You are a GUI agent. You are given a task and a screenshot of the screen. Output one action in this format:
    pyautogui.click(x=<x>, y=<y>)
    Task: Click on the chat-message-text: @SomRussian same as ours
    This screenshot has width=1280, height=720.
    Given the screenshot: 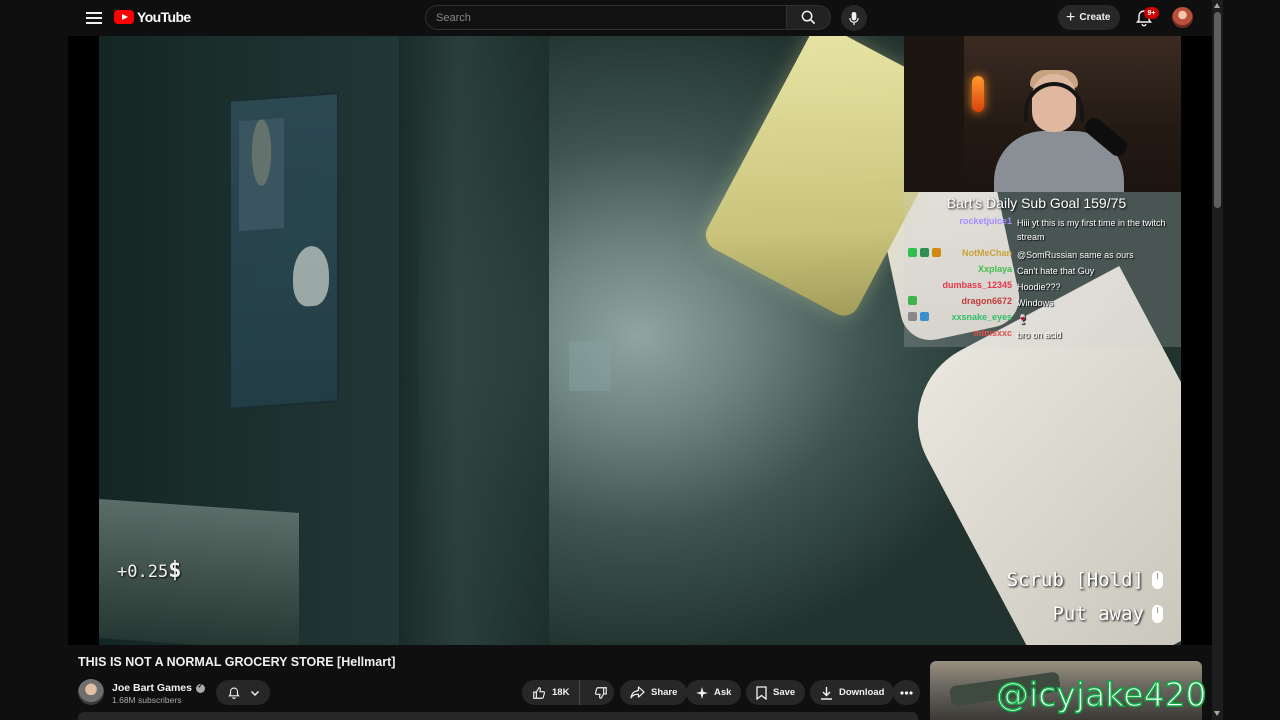 What is the action you would take?
    pyautogui.click(x=1075, y=255)
    